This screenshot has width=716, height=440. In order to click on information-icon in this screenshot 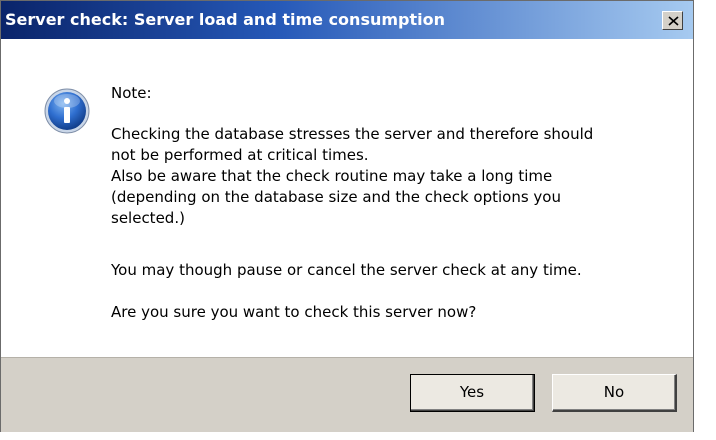, I will do `click(67, 111)`.